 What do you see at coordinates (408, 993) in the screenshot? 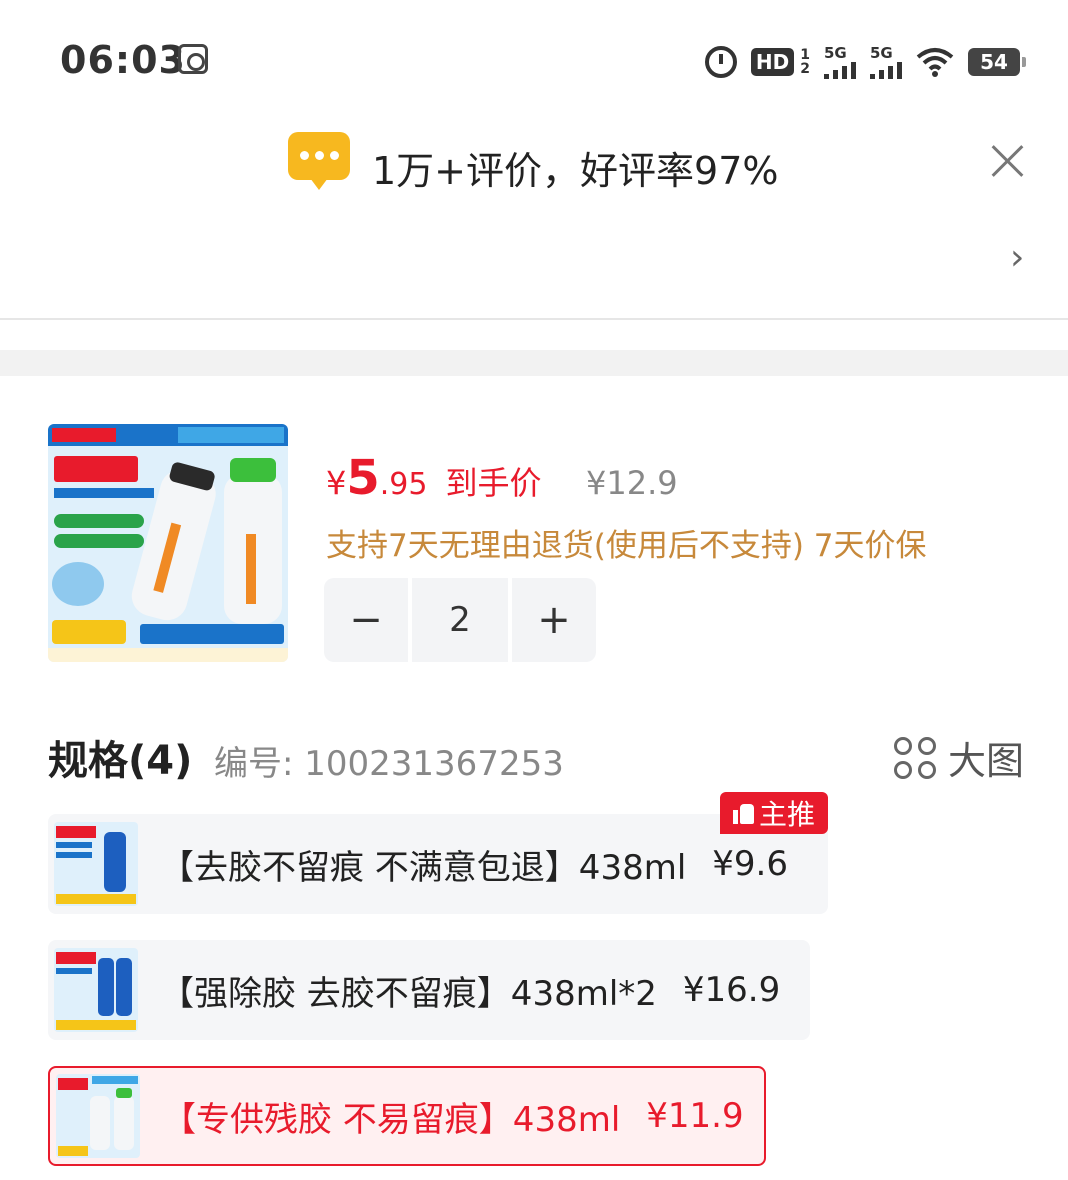
I see `spec-option-2-label: 【强除胶 去胶不留痕】438ml*2` at bounding box center [408, 993].